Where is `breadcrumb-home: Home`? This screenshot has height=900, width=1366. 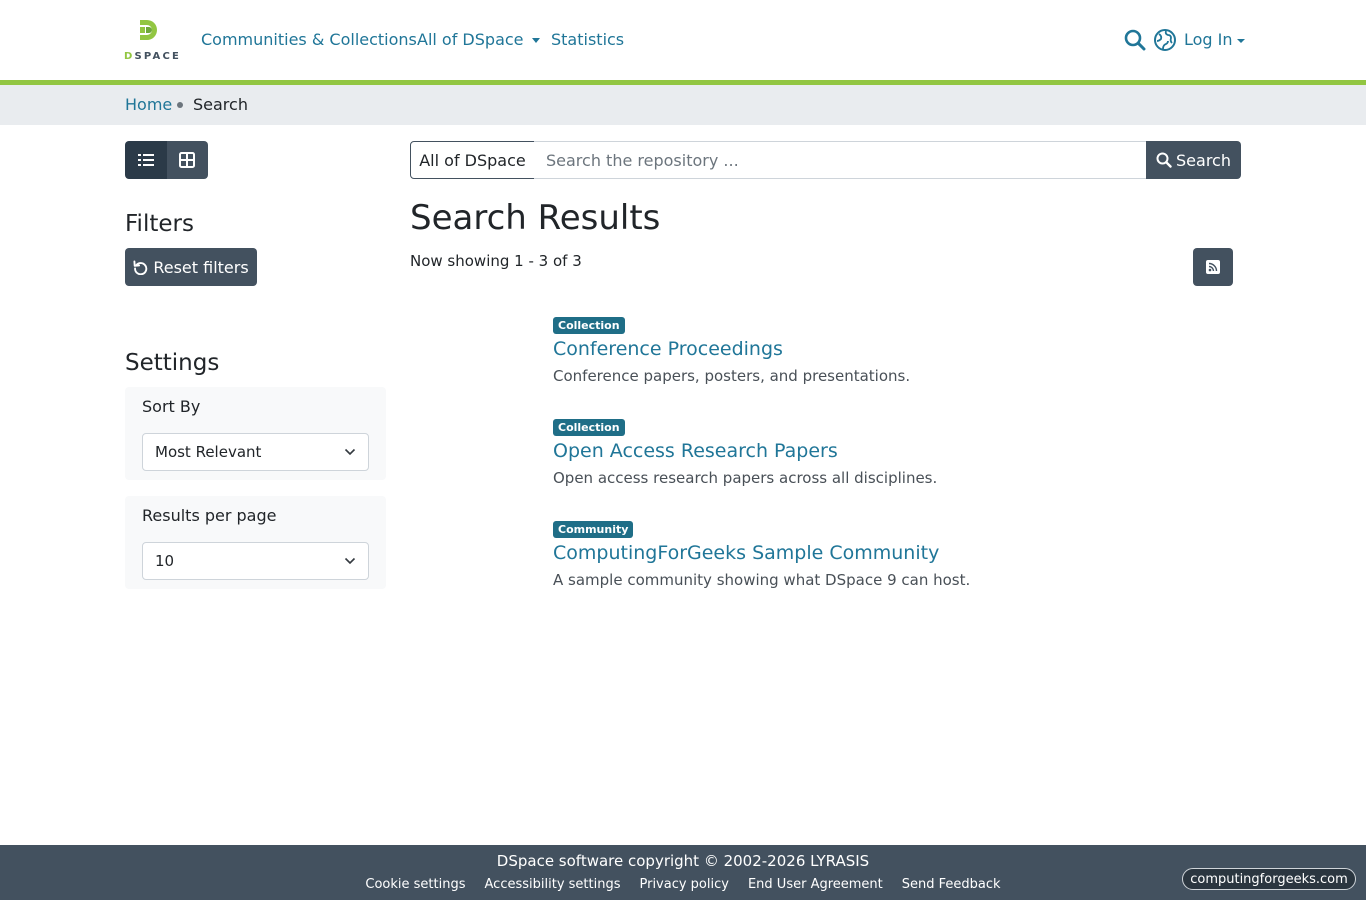 breadcrumb-home: Home is located at coordinates (148, 104).